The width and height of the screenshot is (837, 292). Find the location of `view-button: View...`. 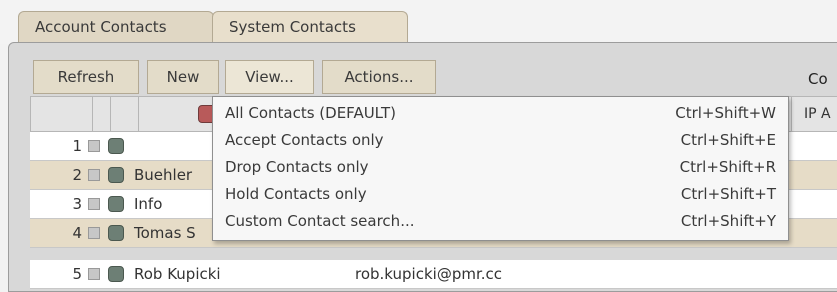

view-button: View... is located at coordinates (269, 77).